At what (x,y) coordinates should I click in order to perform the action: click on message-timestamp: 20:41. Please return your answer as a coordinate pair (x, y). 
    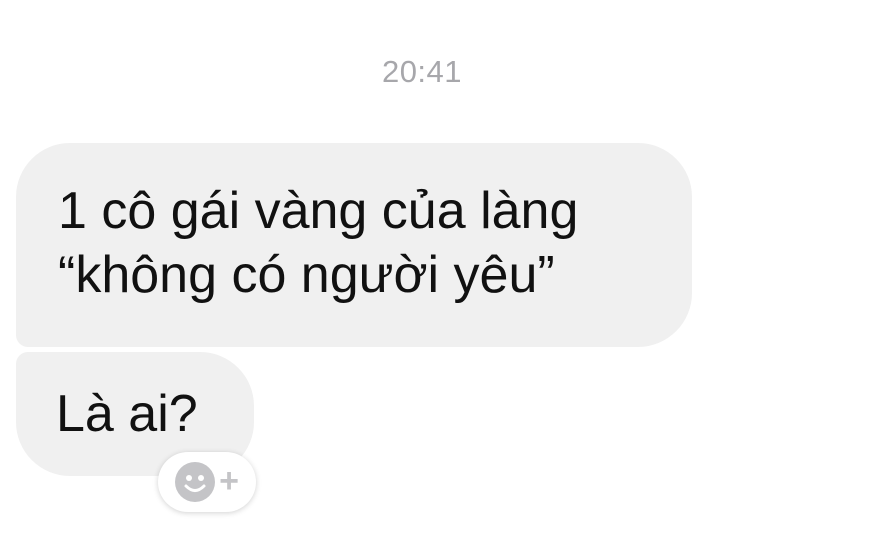
    Looking at the image, I should click on (422, 71).